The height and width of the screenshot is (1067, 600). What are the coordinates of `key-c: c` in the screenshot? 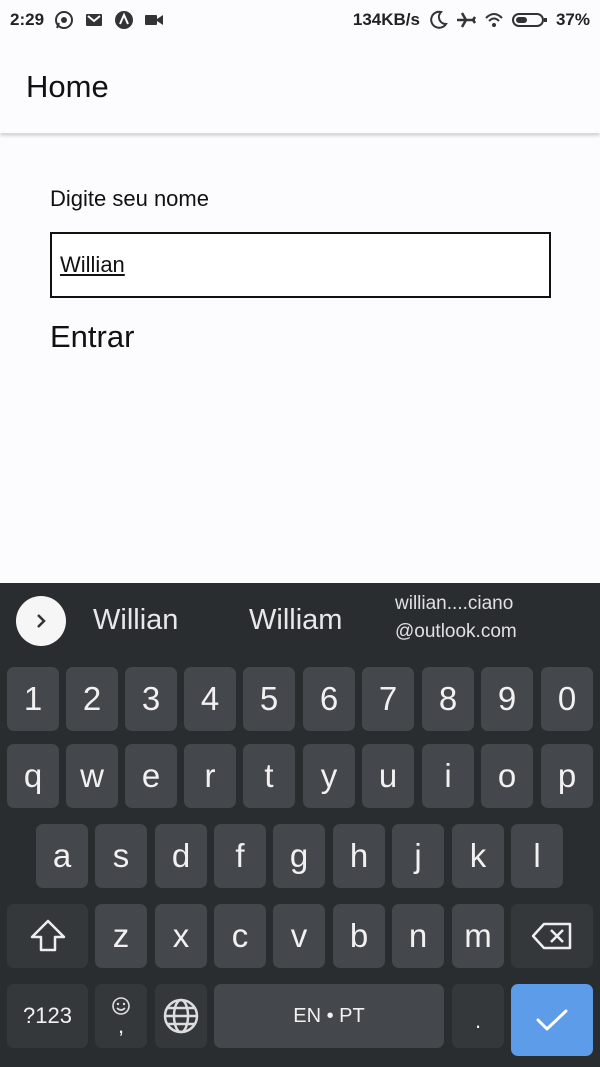 It's located at (240, 936).